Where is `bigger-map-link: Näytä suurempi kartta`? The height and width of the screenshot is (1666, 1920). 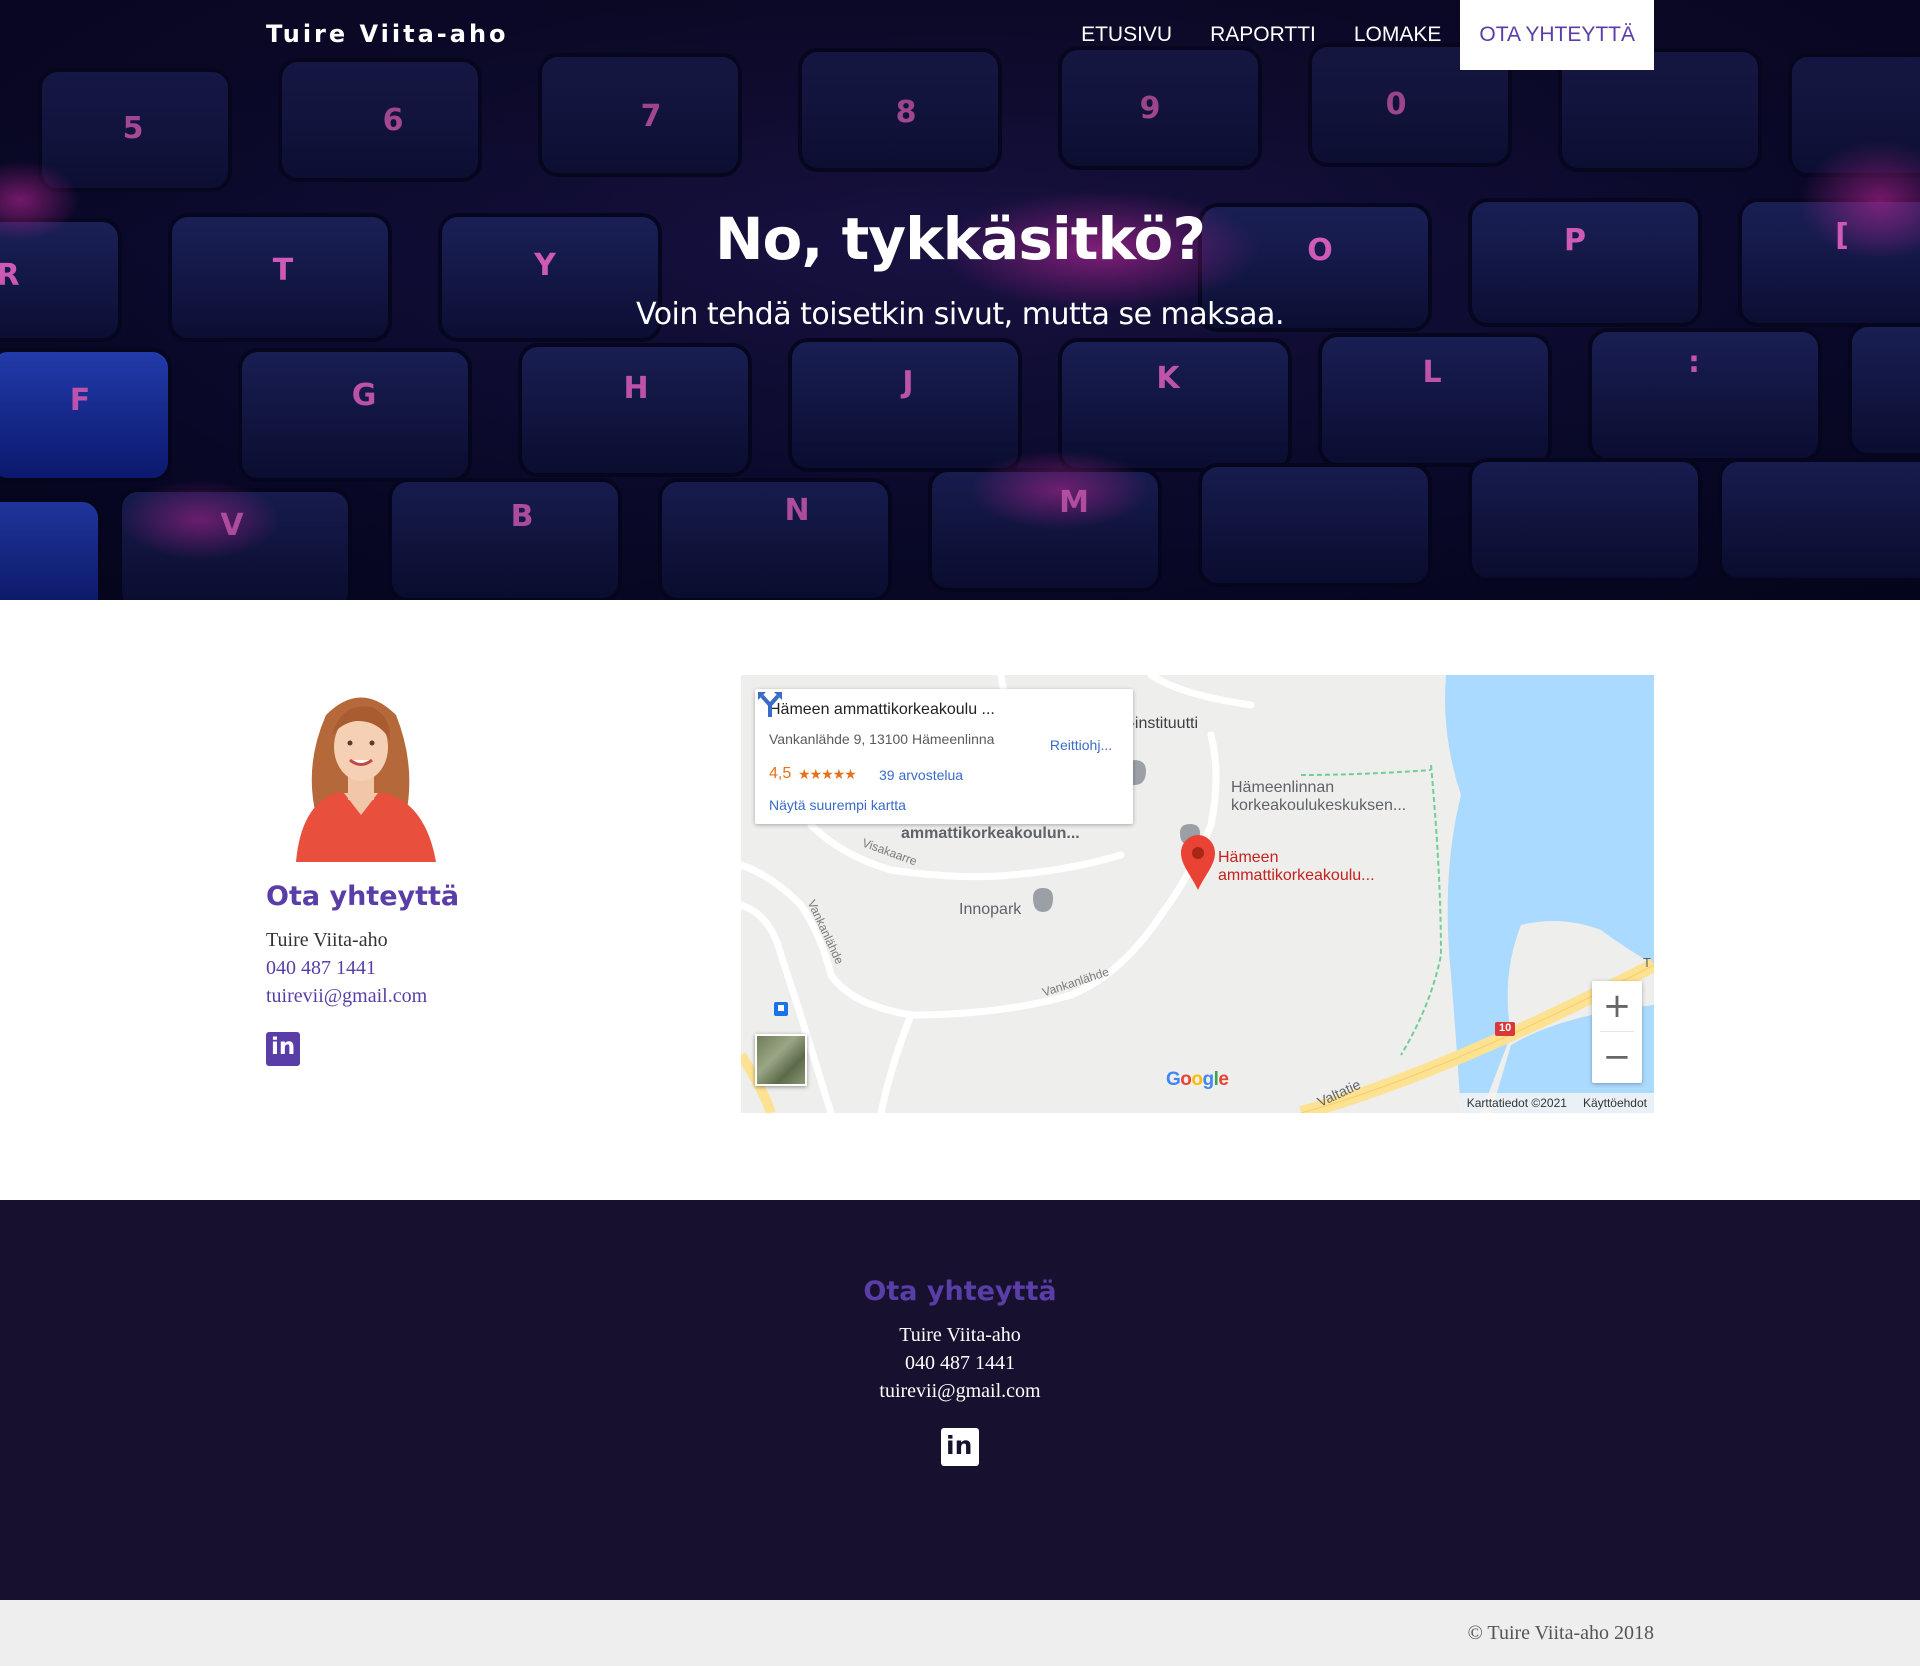
bigger-map-link: Näytä suurempi kartta is located at coordinates (837, 805).